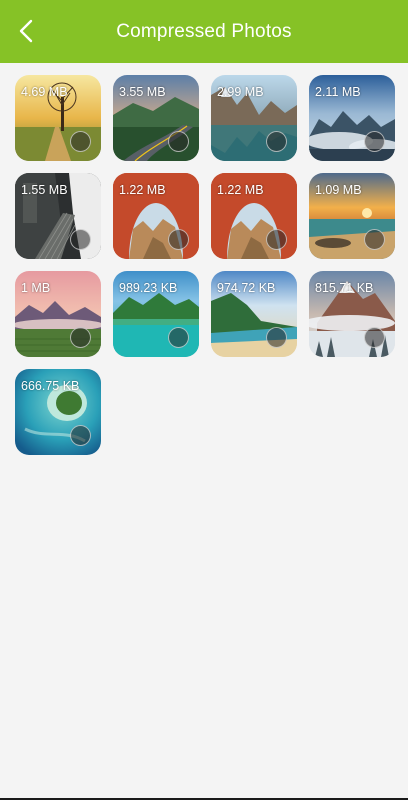  What do you see at coordinates (344, 288) in the screenshot?
I see `file-size-label: 815.71 KB` at bounding box center [344, 288].